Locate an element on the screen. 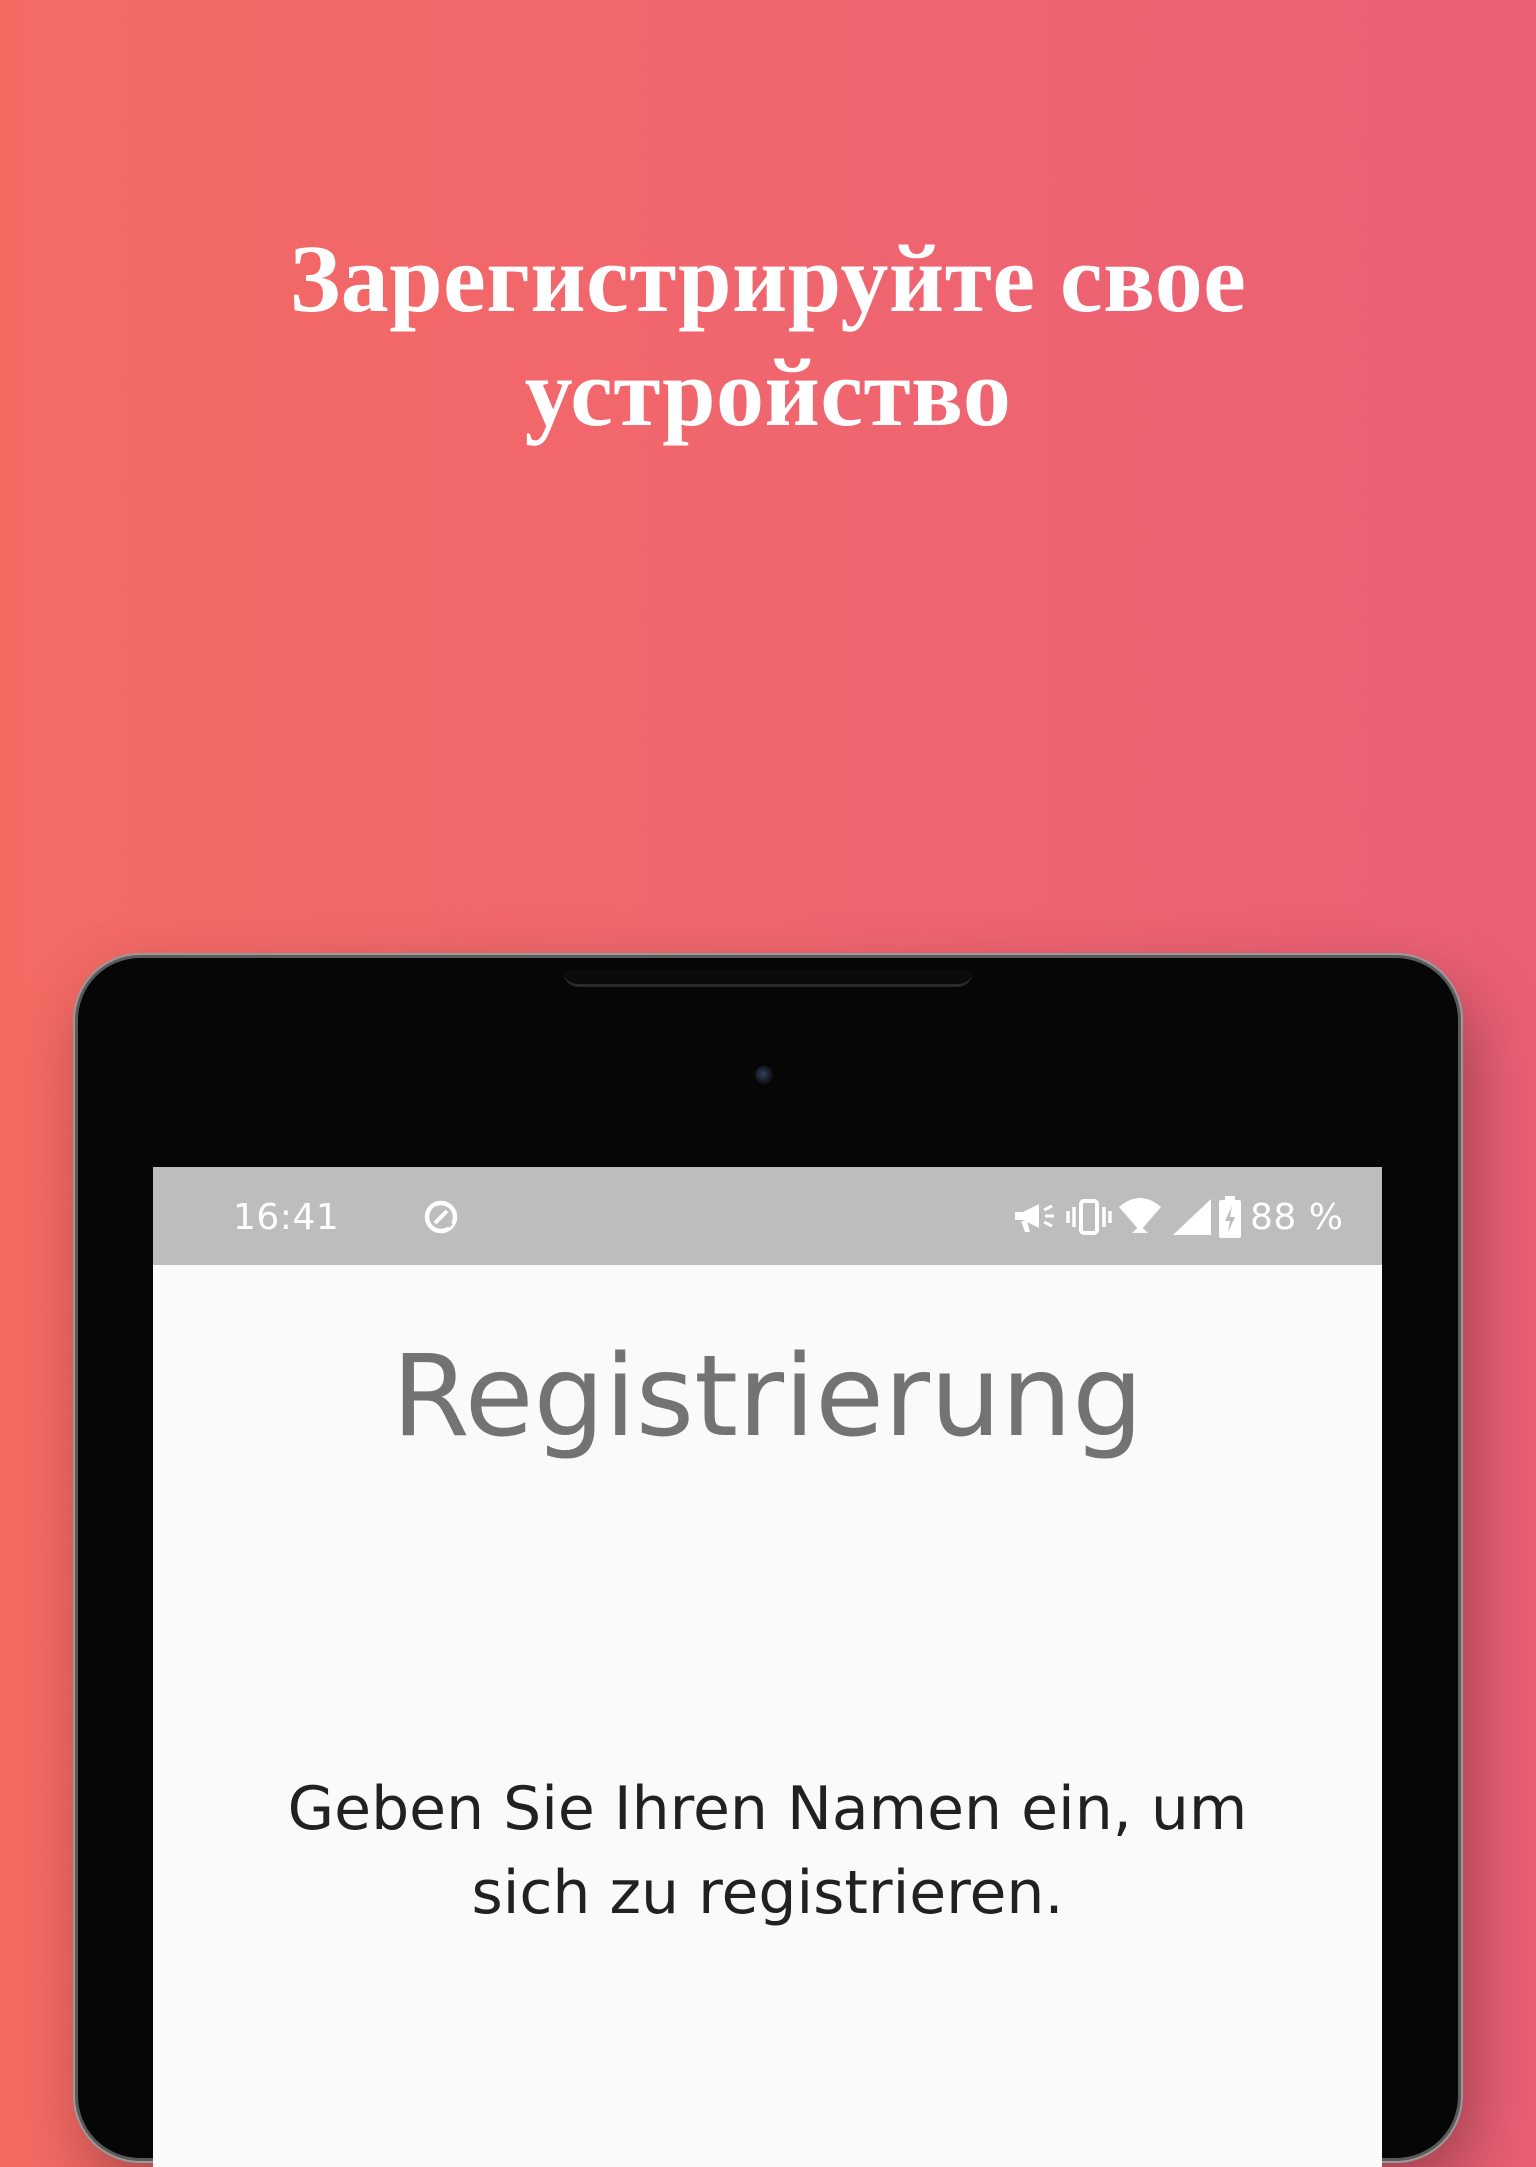 This screenshot has height=2167, width=1536. battery-percentage: 88 % is located at coordinates (1297, 1217).